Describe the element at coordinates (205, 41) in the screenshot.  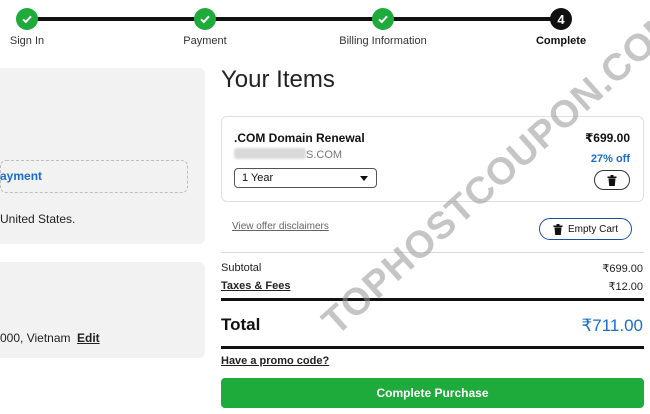
I see `step-label: Payment` at that location.